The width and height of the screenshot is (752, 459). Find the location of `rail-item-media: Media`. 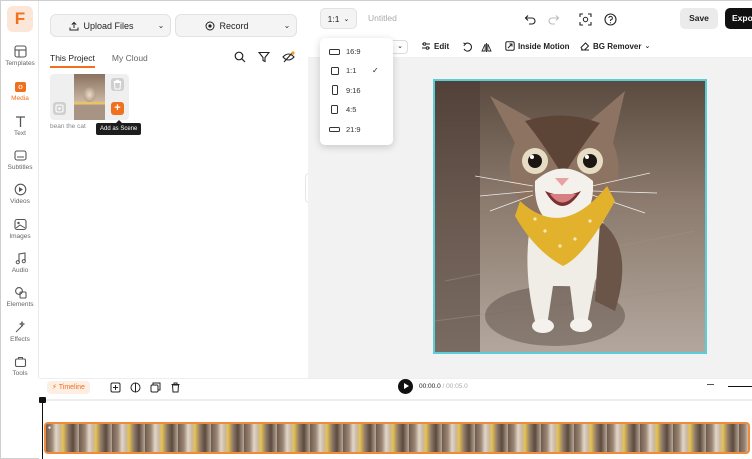

rail-item-media: Media is located at coordinates (20, 91).